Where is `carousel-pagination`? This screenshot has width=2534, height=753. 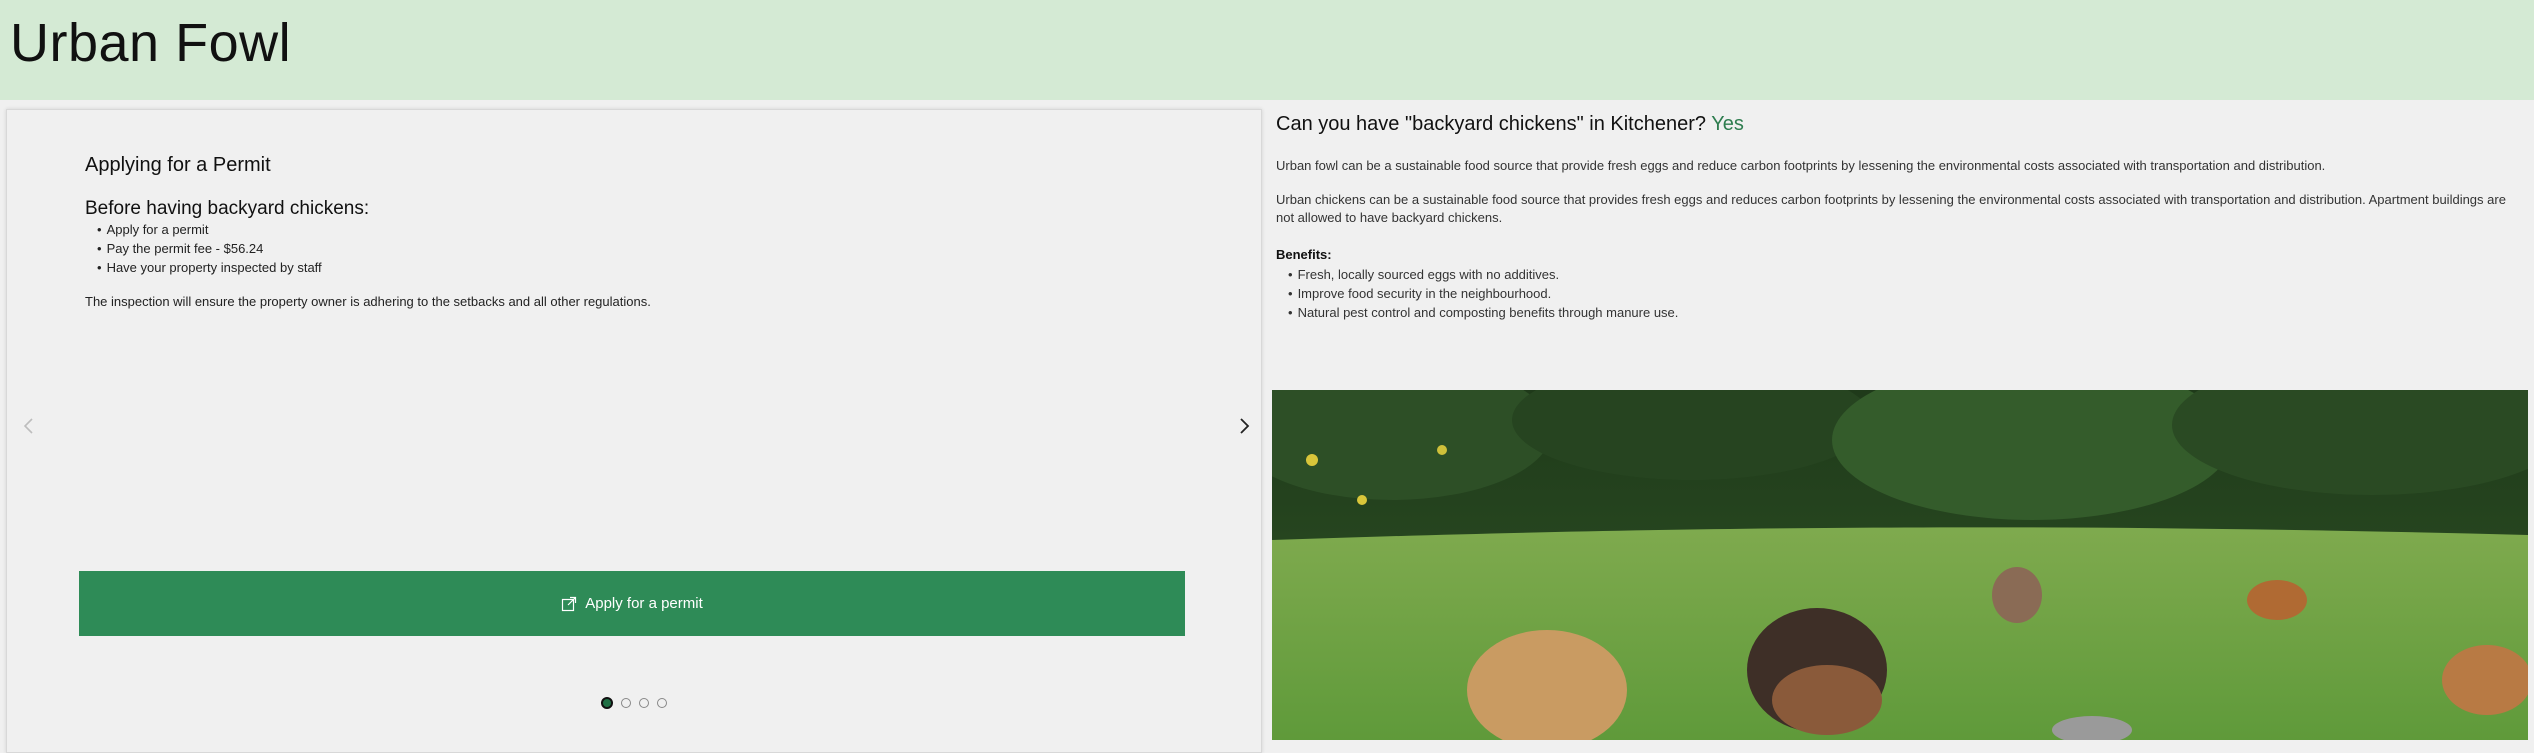 carousel-pagination is located at coordinates (638, 703).